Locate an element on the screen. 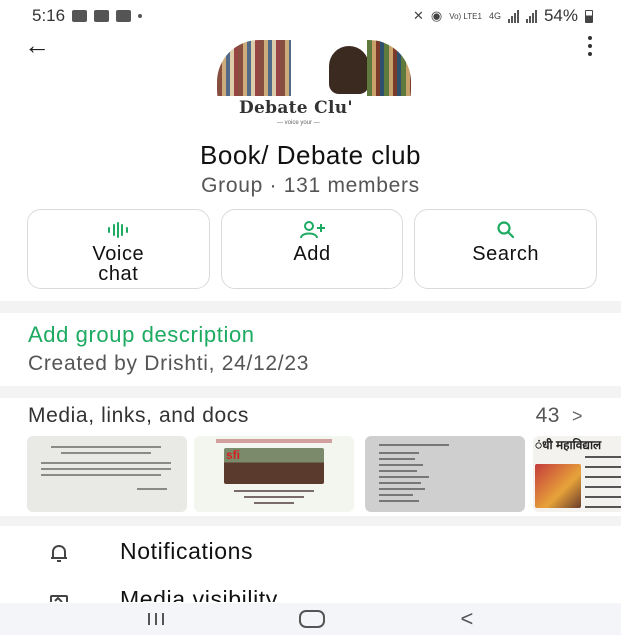  group-avatar: Debate Clu' — voice your — is located at coordinates (314, 86).